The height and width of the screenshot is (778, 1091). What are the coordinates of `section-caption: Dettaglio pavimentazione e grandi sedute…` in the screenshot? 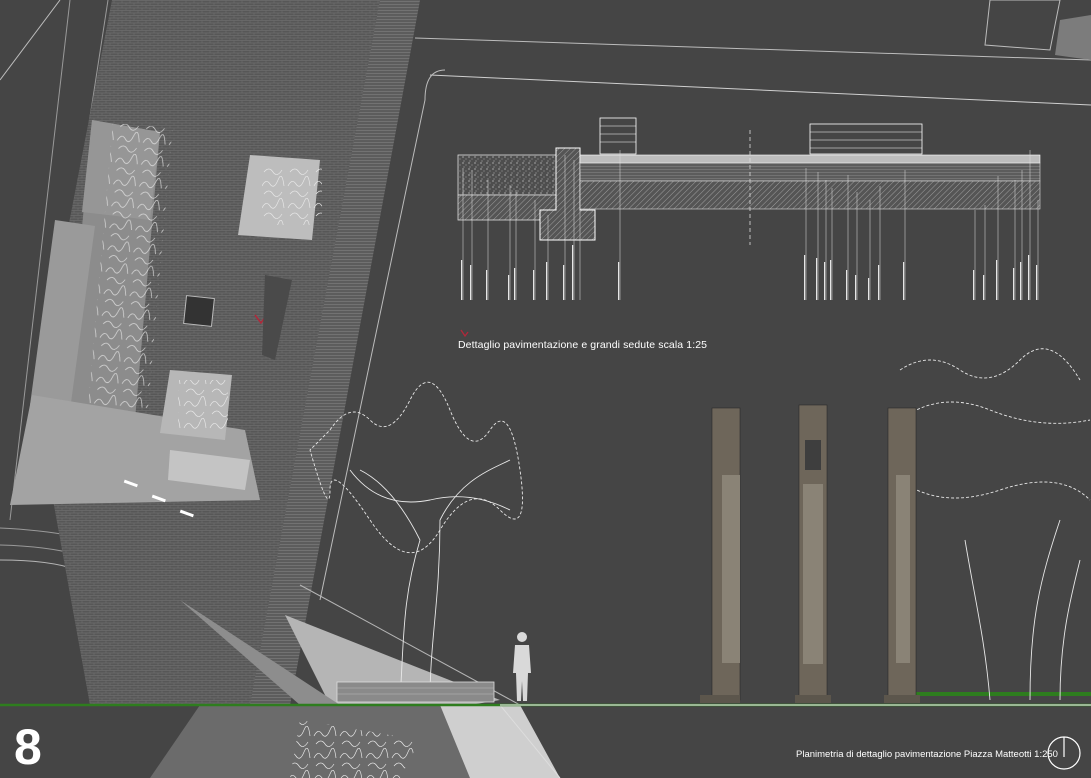 It's located at (583, 345).